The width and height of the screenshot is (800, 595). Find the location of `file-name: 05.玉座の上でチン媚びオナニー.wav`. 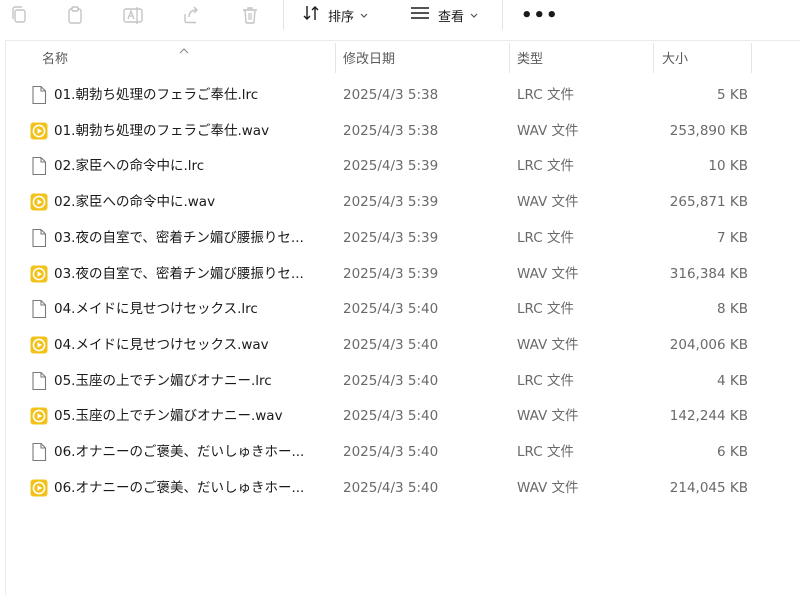

file-name: 05.玉座の上でチン媚びオナニー.wav is located at coordinates (168, 416).